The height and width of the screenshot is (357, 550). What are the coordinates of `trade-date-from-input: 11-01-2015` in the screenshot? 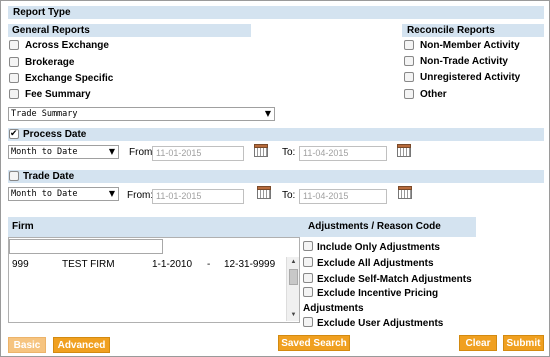 It's located at (198, 196).